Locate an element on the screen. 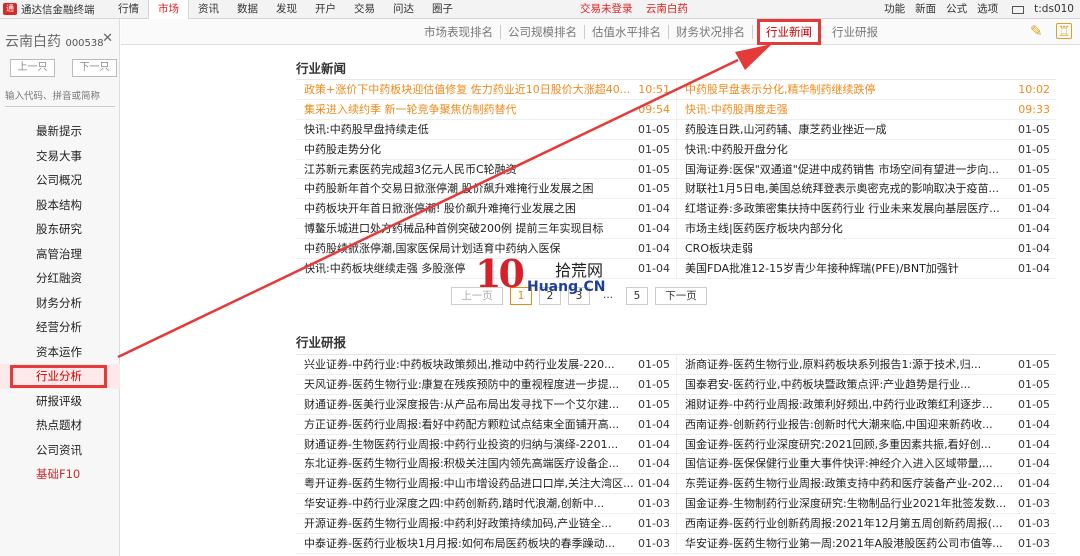 The width and height of the screenshot is (1080, 556). list-item: 西南证券-创新药行业报告:创新时代大潮来临,中国迎来新药收... 01-04 is located at coordinates (866, 424).